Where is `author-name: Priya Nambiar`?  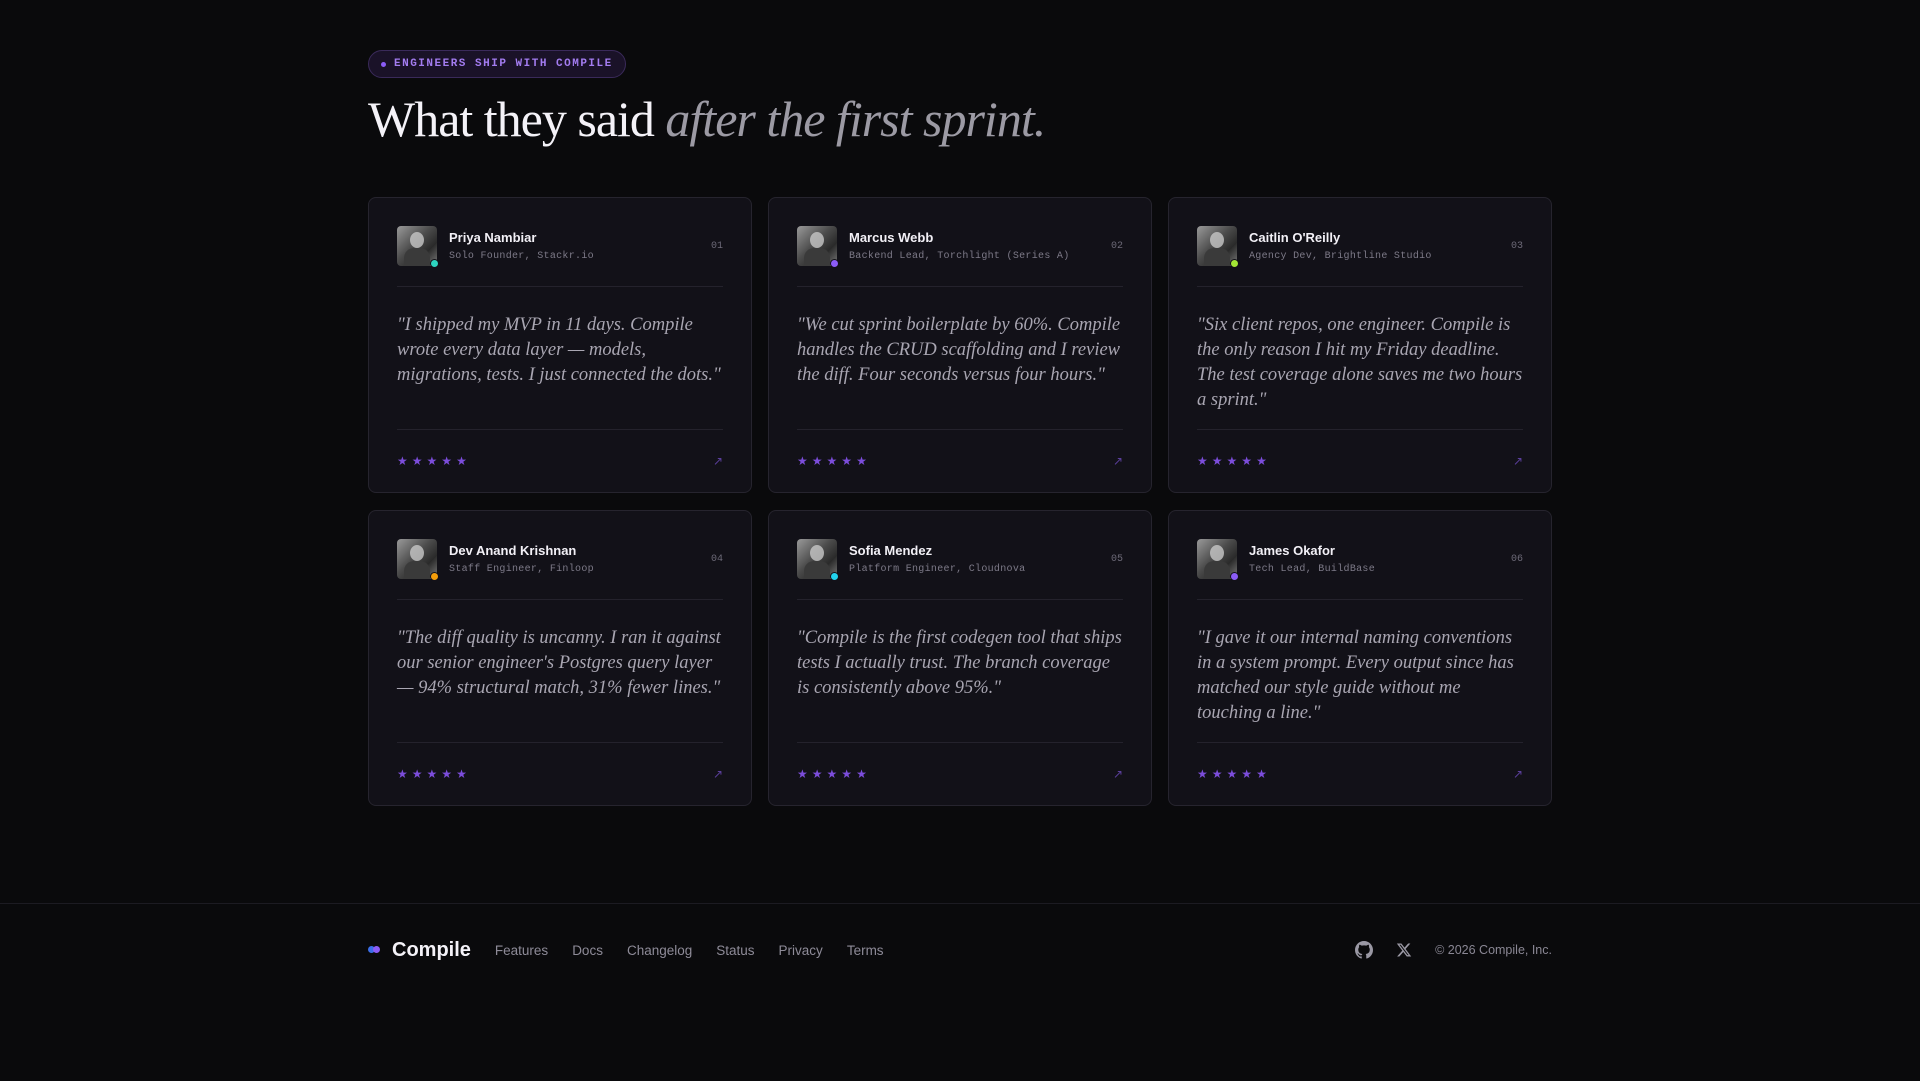
author-name: Priya Nambiar is located at coordinates (493, 237).